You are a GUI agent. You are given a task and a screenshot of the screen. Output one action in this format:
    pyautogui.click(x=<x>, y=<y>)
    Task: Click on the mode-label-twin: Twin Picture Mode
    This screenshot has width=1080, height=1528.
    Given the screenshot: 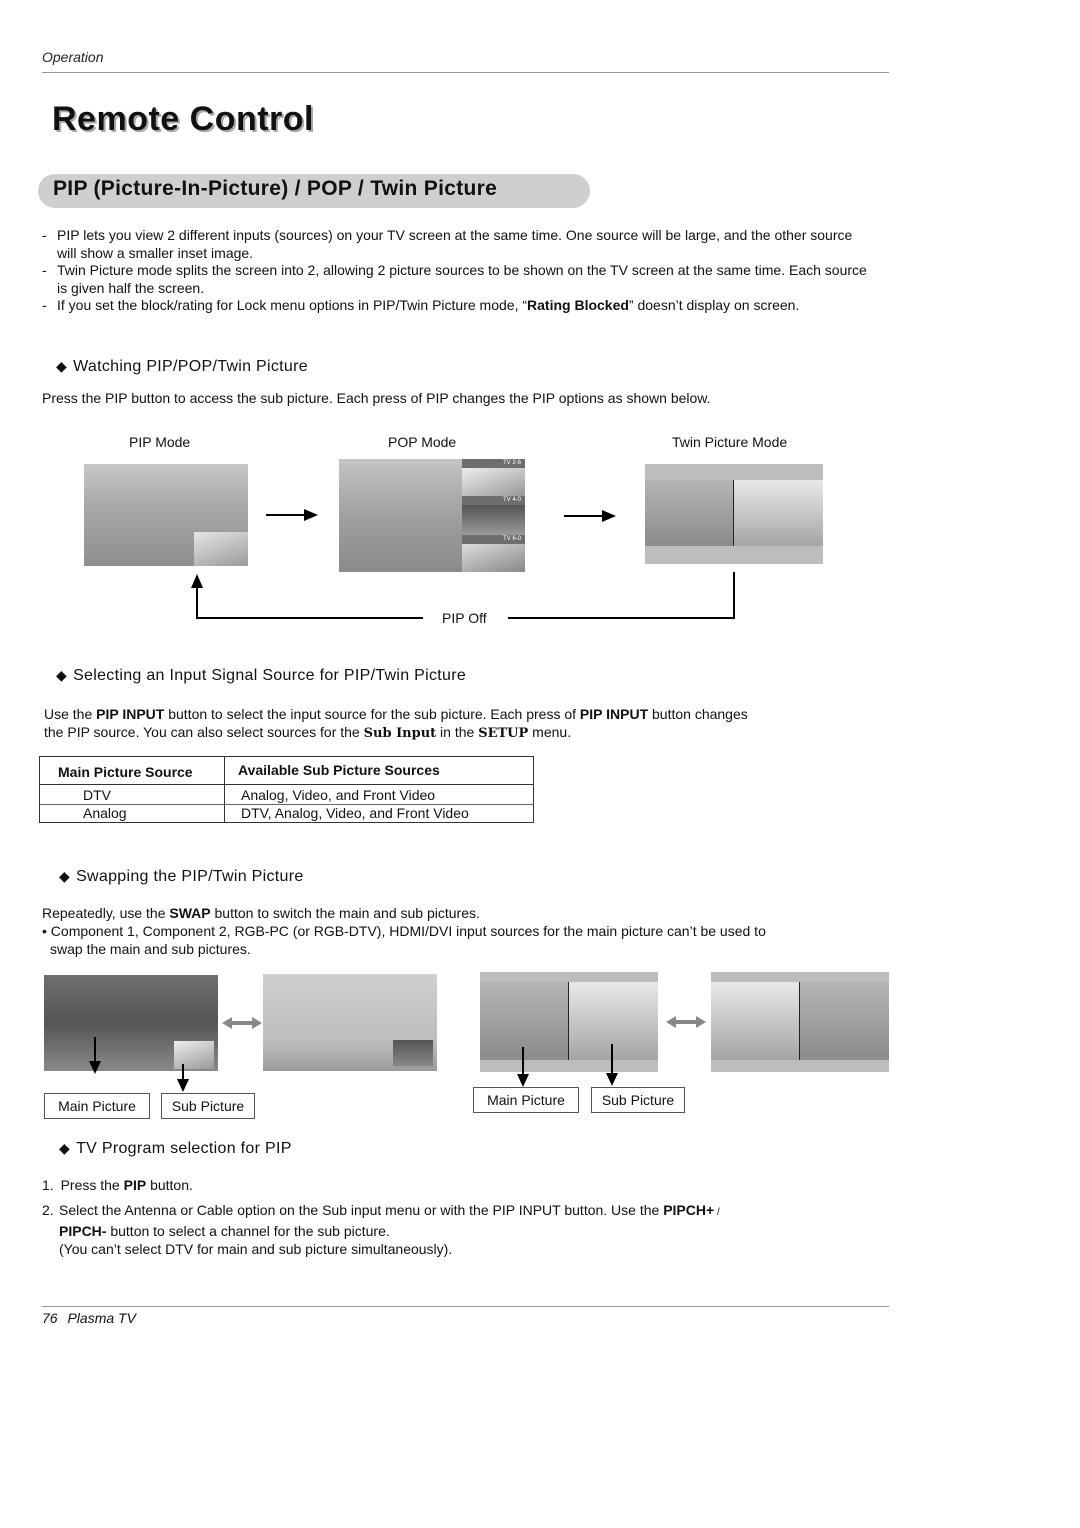 What is the action you would take?
    pyautogui.click(x=730, y=442)
    